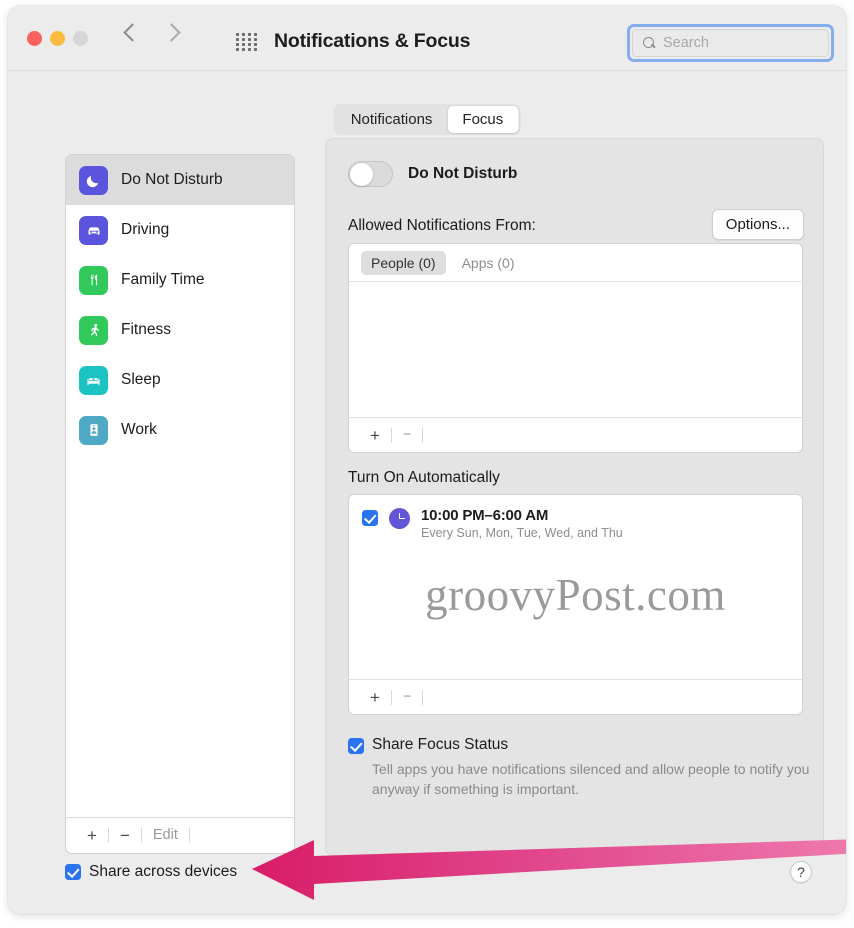 This screenshot has width=854, height=928. What do you see at coordinates (247, 42) in the screenshot?
I see `show-all-grid-icon` at bounding box center [247, 42].